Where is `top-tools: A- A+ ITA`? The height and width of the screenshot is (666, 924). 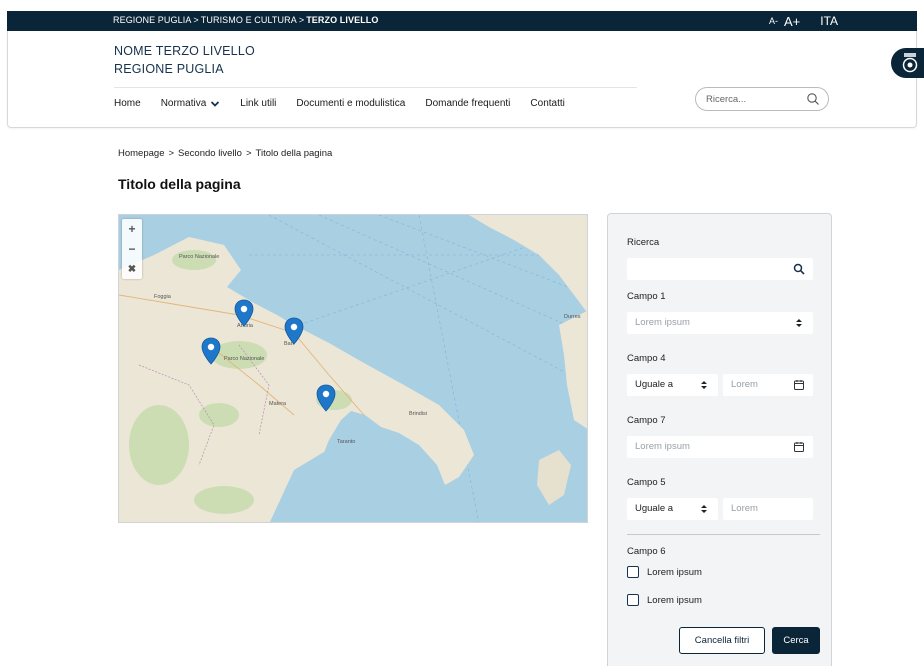
top-tools: A- A+ ITA is located at coordinates (803, 21).